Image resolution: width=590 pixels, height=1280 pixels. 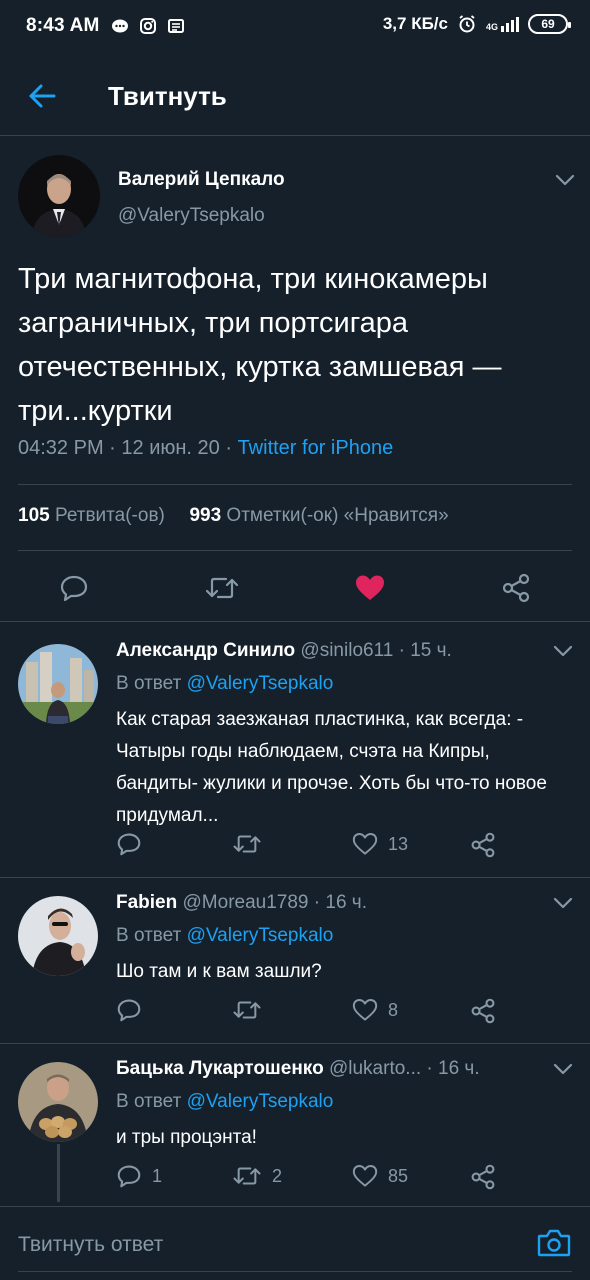 What do you see at coordinates (295, 1243) in the screenshot?
I see `reply-compose-bar: Твитнуть ответ` at bounding box center [295, 1243].